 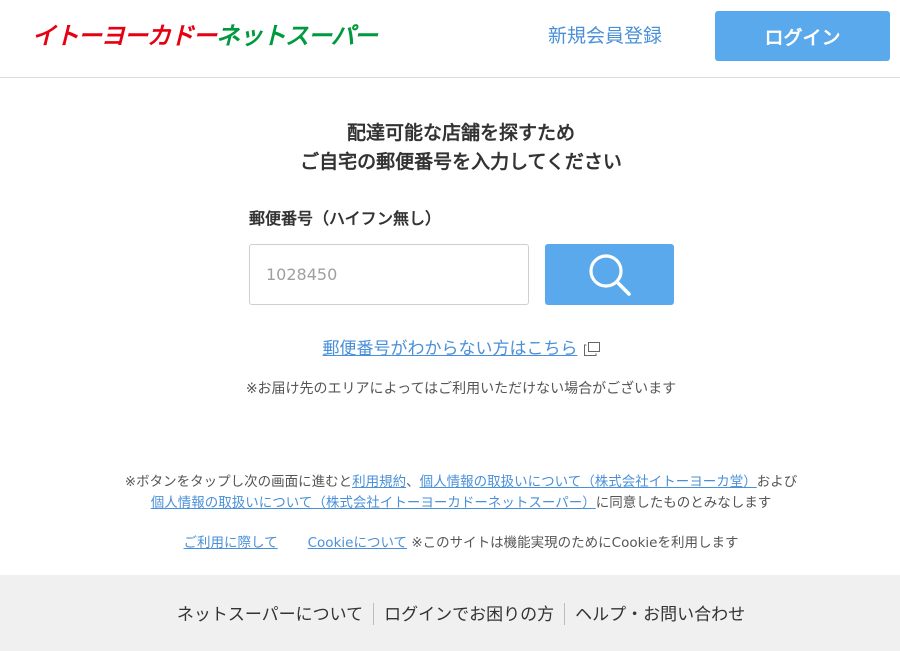 What do you see at coordinates (591, 349) in the screenshot?
I see `external-window-icon` at bounding box center [591, 349].